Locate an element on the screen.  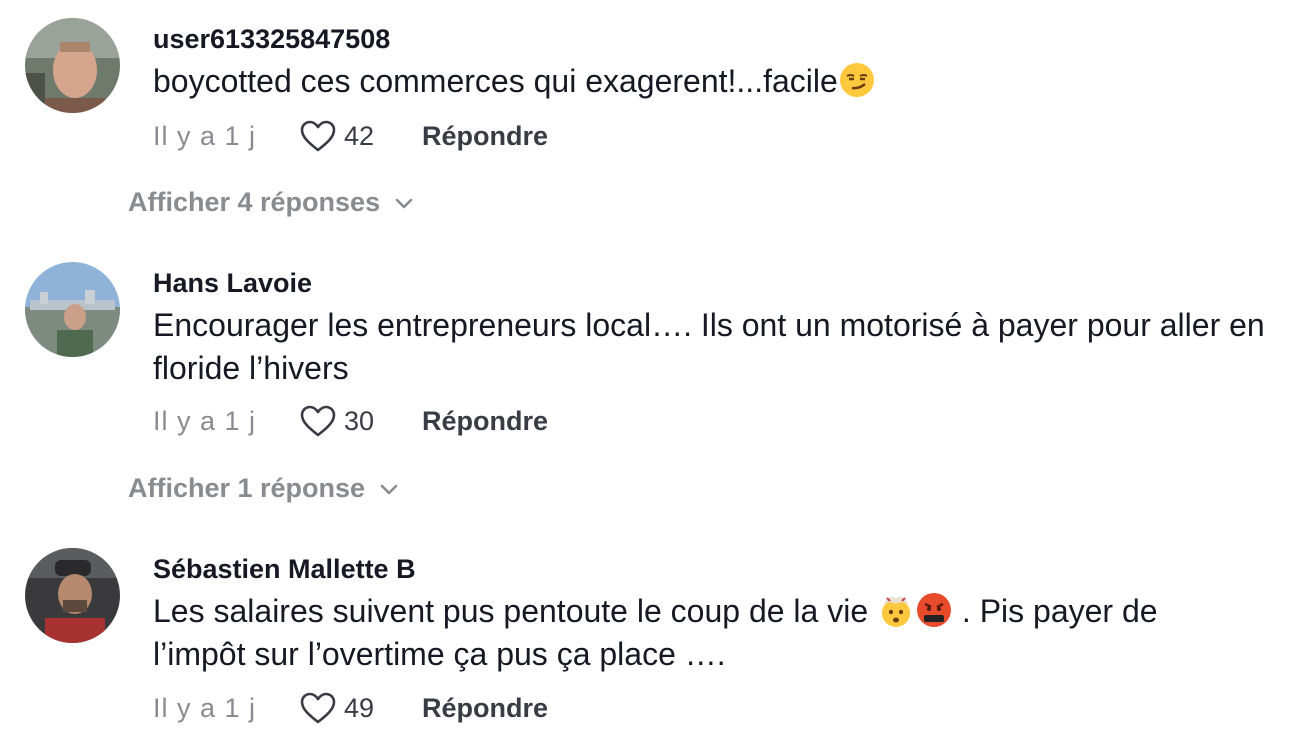
like-count: 49 is located at coordinates (359, 707).